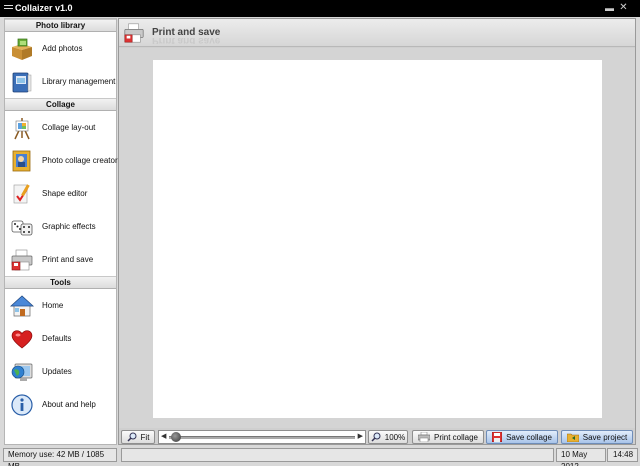 This screenshot has width=640, height=466. Describe the element at coordinates (163, 437) in the screenshot. I see `slider-left-arrow-icon: ◀` at that location.